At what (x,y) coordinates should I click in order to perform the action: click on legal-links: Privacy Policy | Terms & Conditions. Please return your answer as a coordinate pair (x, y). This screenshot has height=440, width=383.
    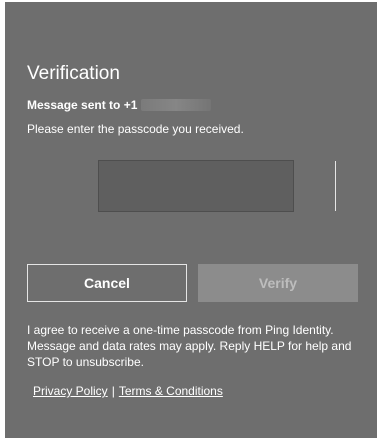
    Looking at the image, I should click on (128, 391).